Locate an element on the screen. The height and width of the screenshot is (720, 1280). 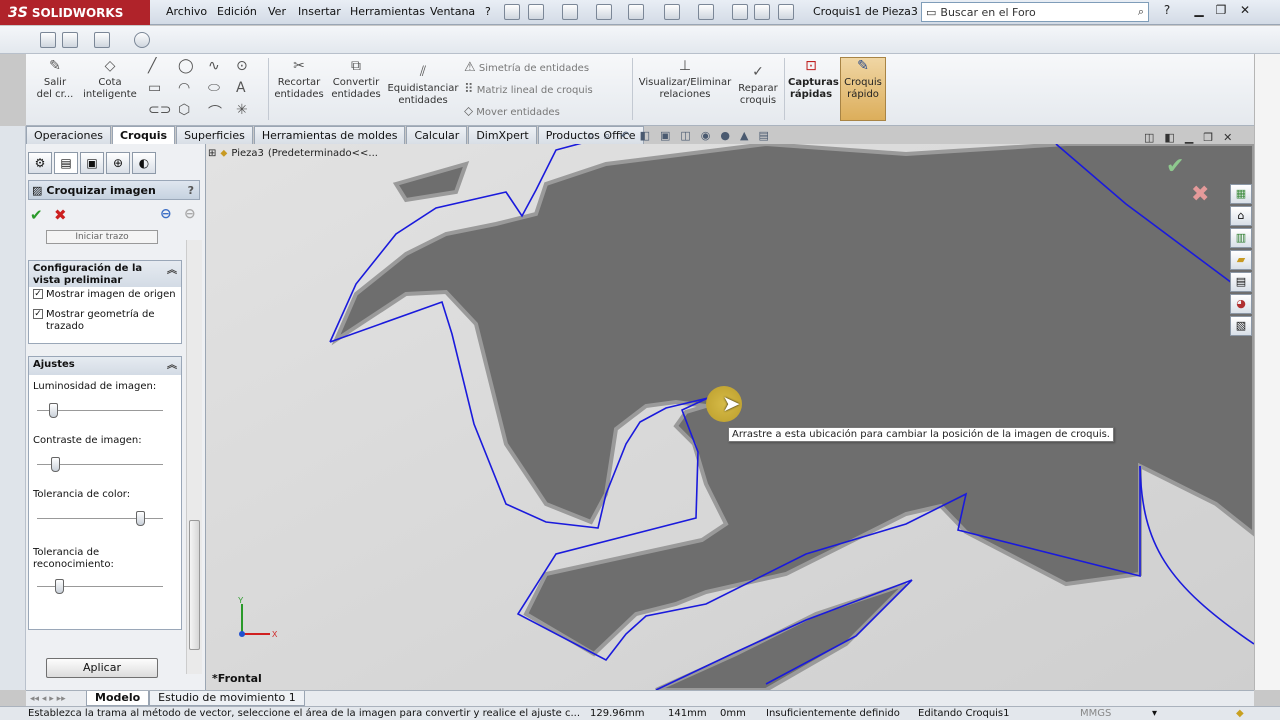
tab-herramientas-moldes: Herramientas de moldes is located at coordinates (329, 135).